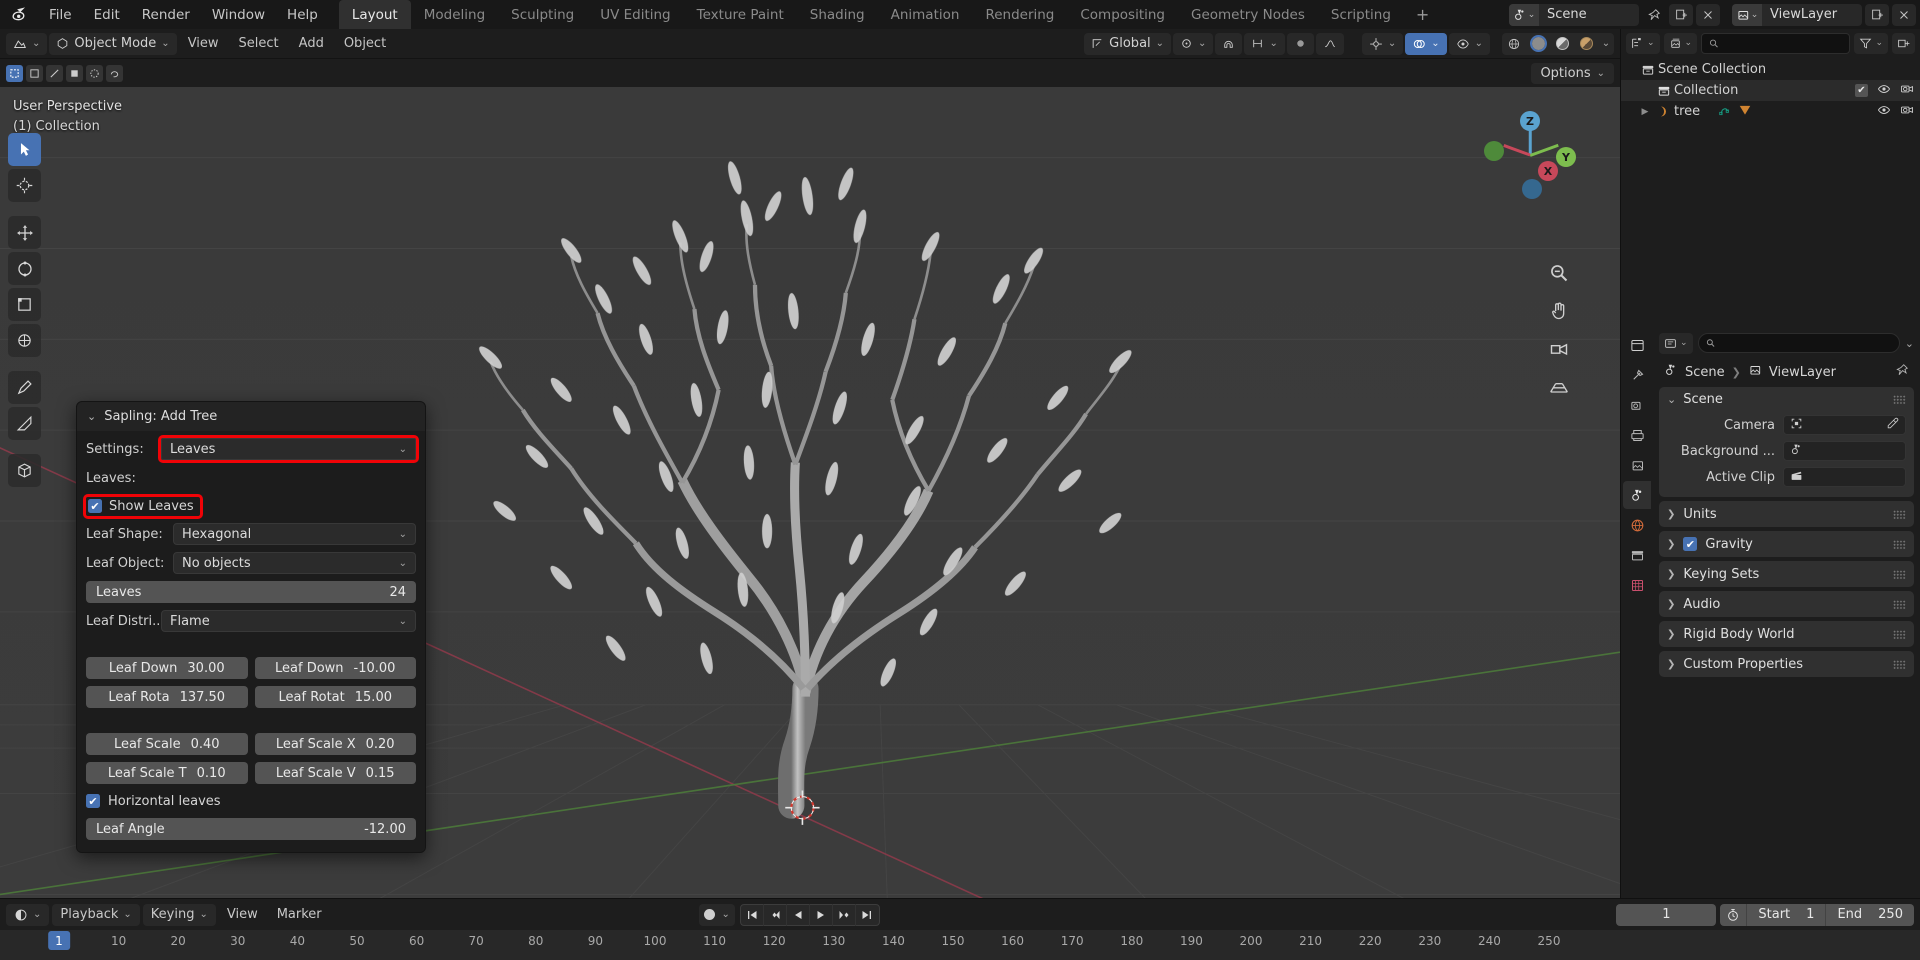  What do you see at coordinates (1805, 343) in the screenshot?
I see `properties-search-input` at bounding box center [1805, 343].